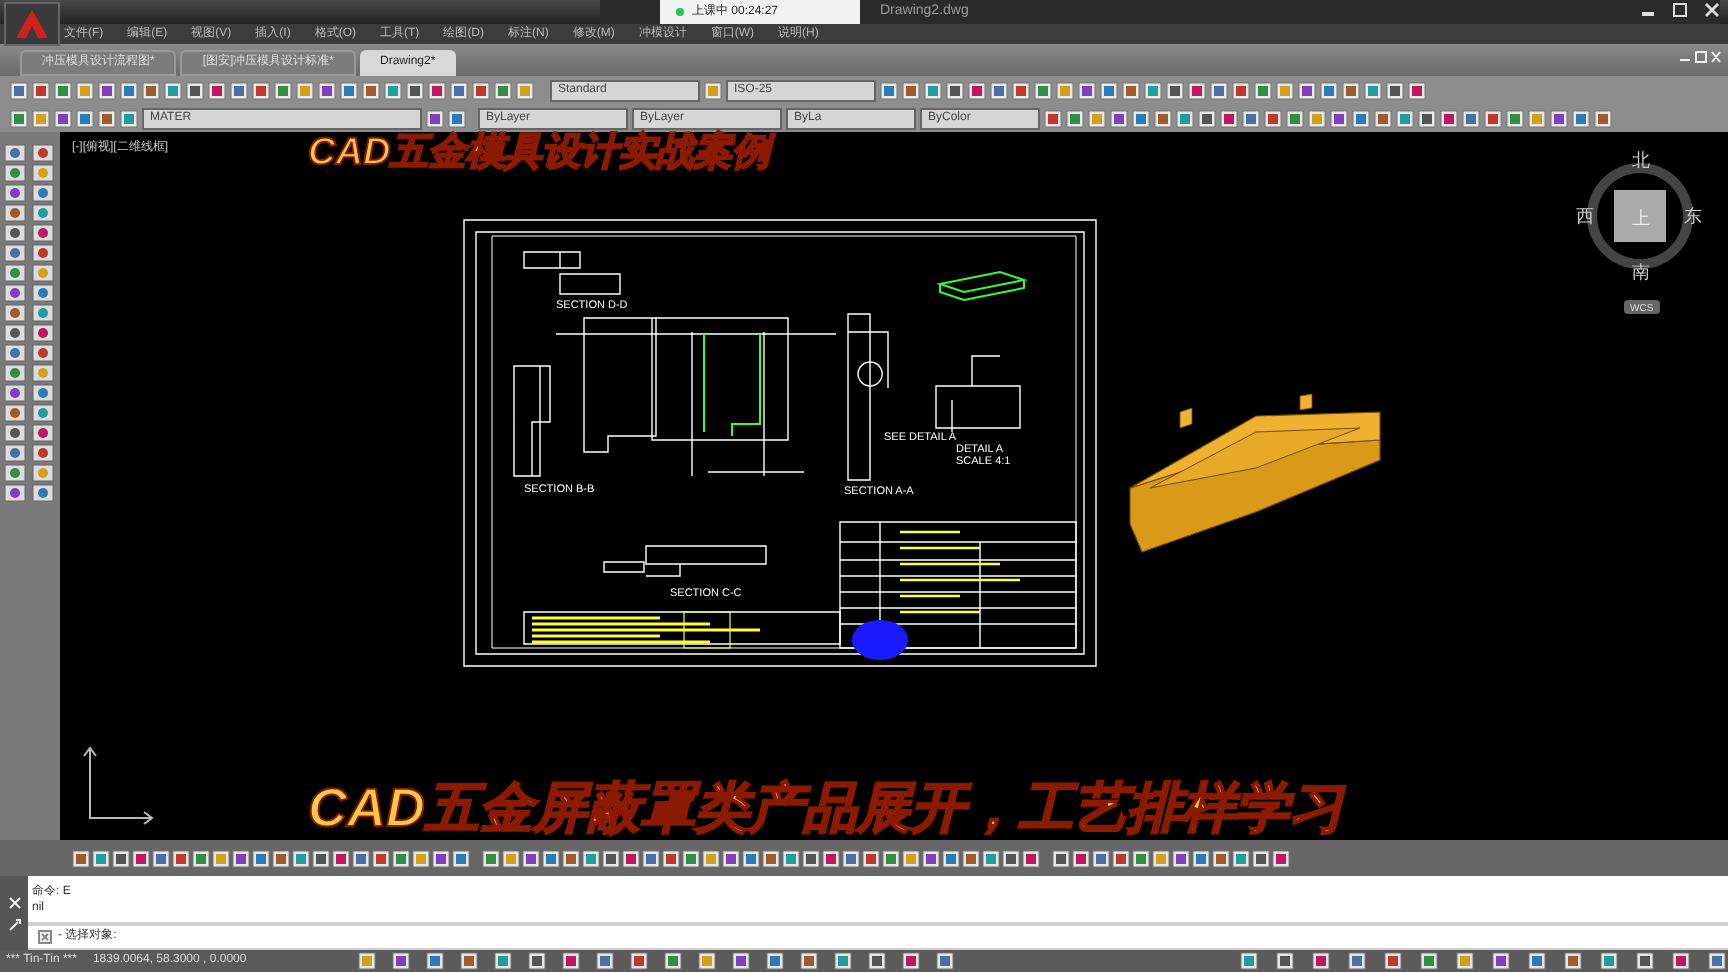 The width and height of the screenshot is (1728, 972). Describe the element at coordinates (1641, 272) in the screenshot. I see `compass-label: 南` at that location.